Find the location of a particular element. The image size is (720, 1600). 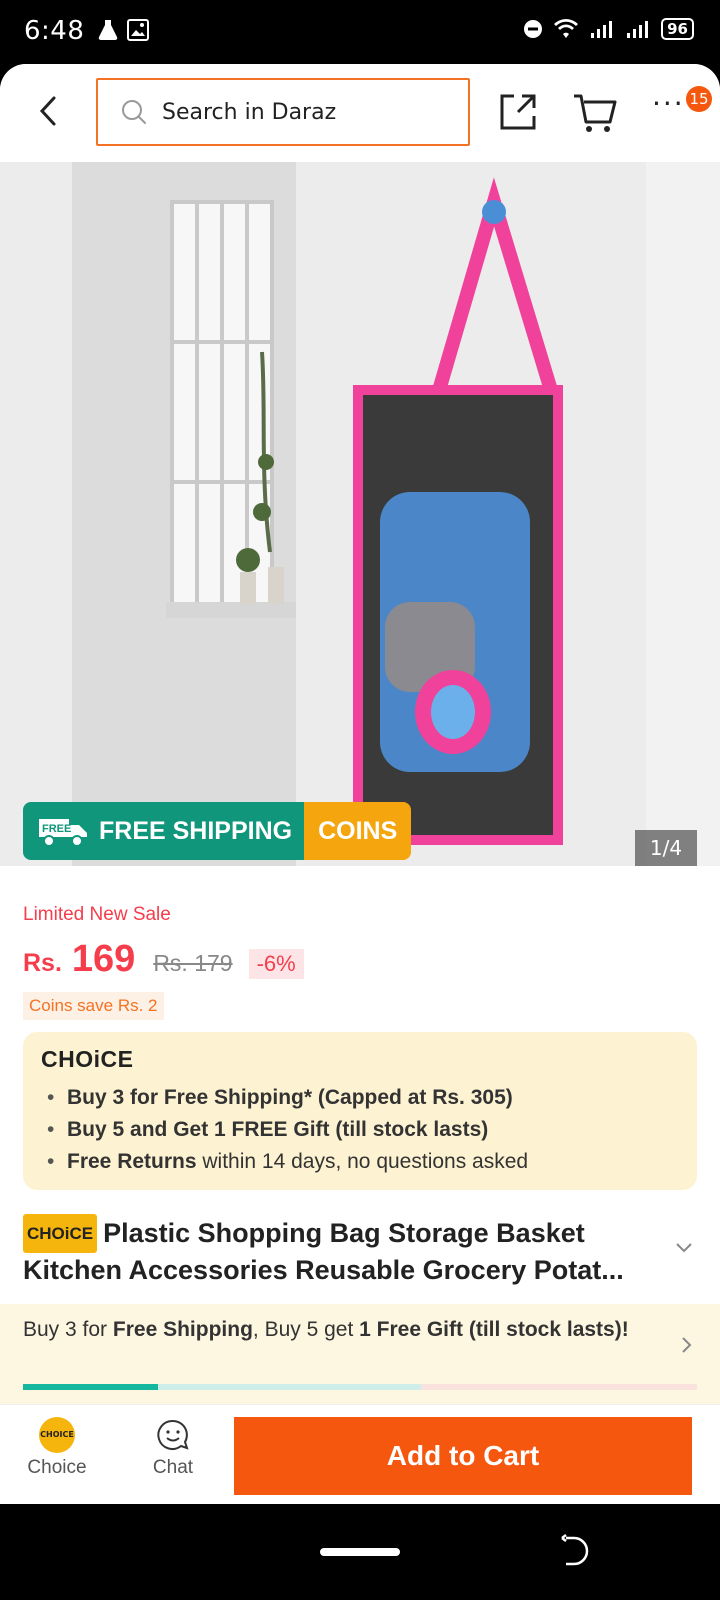

discount-badge: -6% is located at coordinates (276, 964).